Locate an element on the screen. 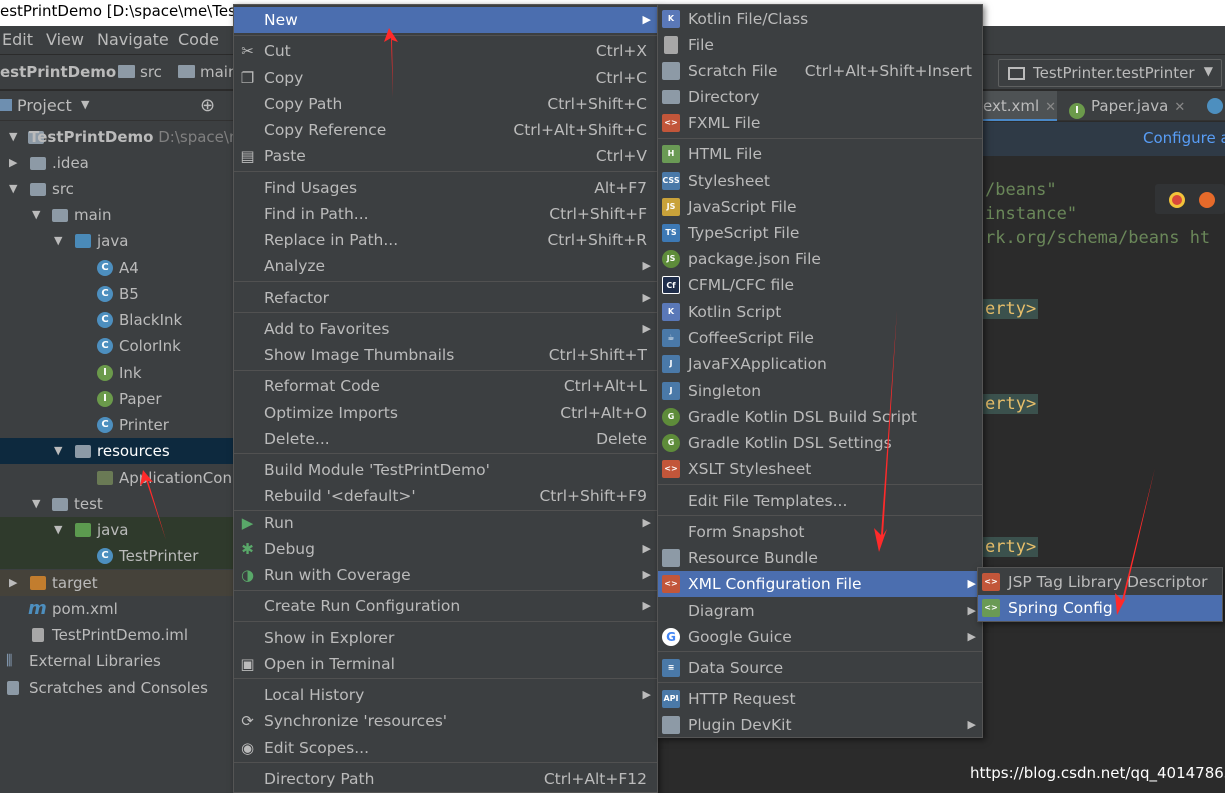 The height and width of the screenshot is (793, 1225). watermark: https://blog.csdn.net/qq_40147863 is located at coordinates (1097, 773).